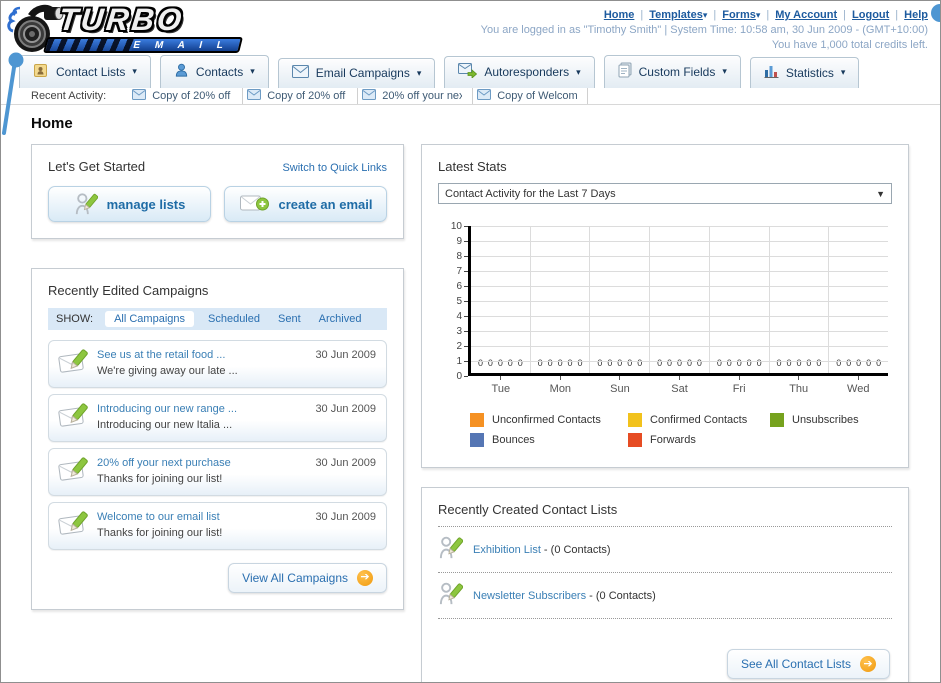 This screenshot has width=941, height=683. I want to click on tab-label: Contacts, so click(219, 71).